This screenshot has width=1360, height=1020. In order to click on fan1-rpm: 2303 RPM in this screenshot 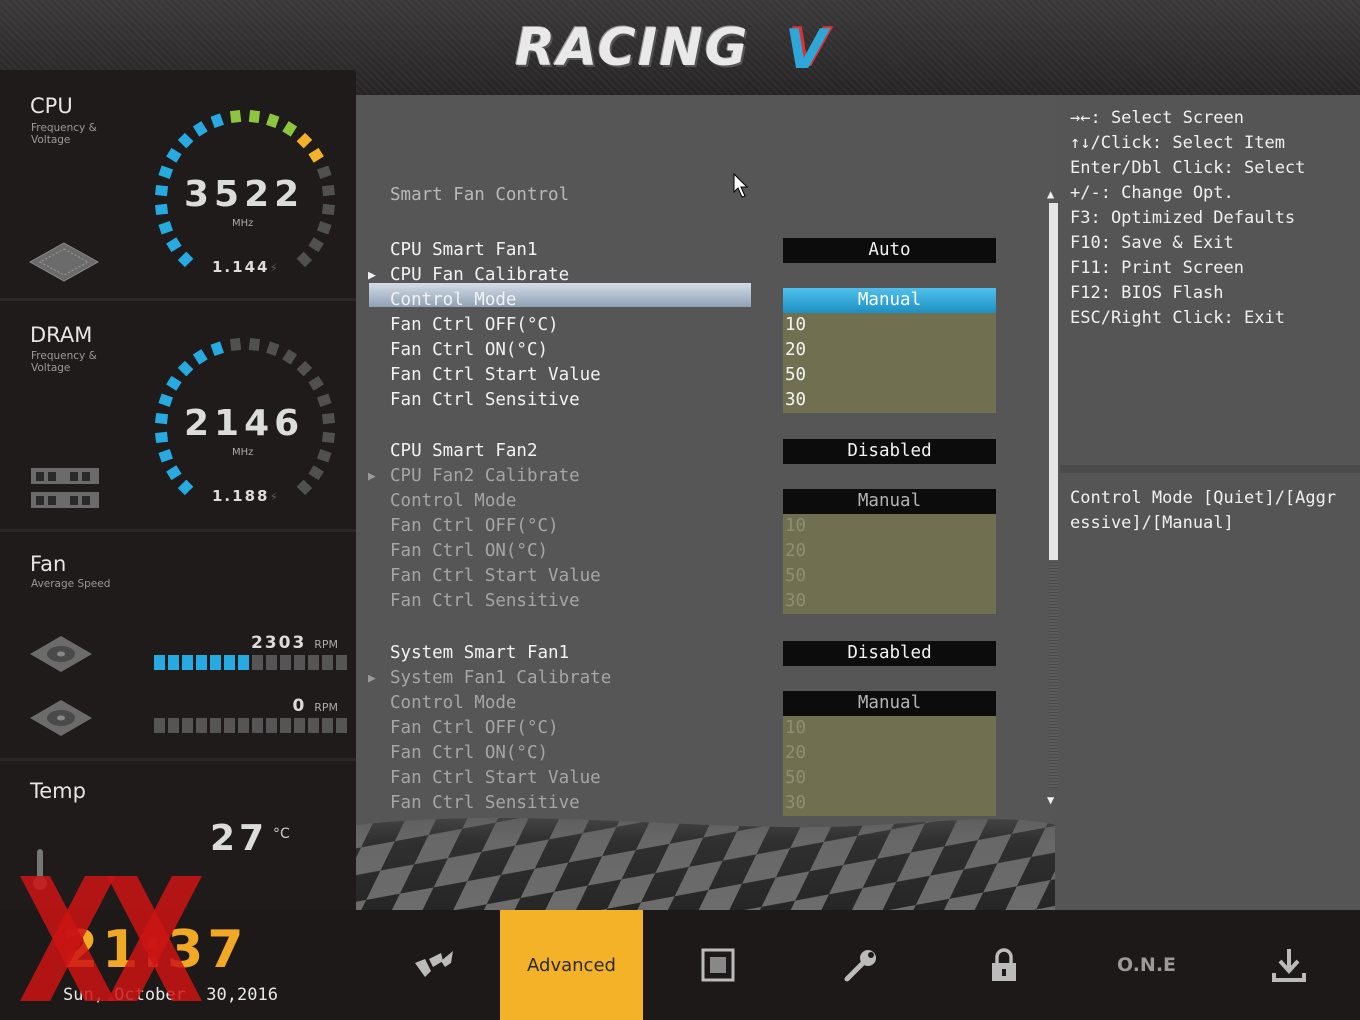, I will do `click(263, 643)`.